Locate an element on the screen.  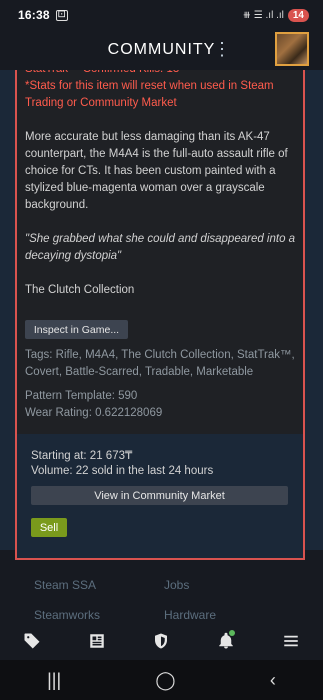
sell-button: Sell is located at coordinates (49, 527).